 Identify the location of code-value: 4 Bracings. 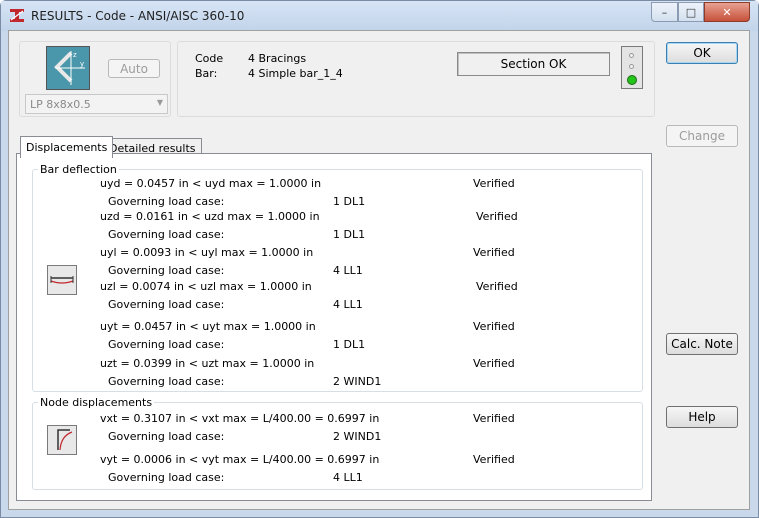
(277, 58).